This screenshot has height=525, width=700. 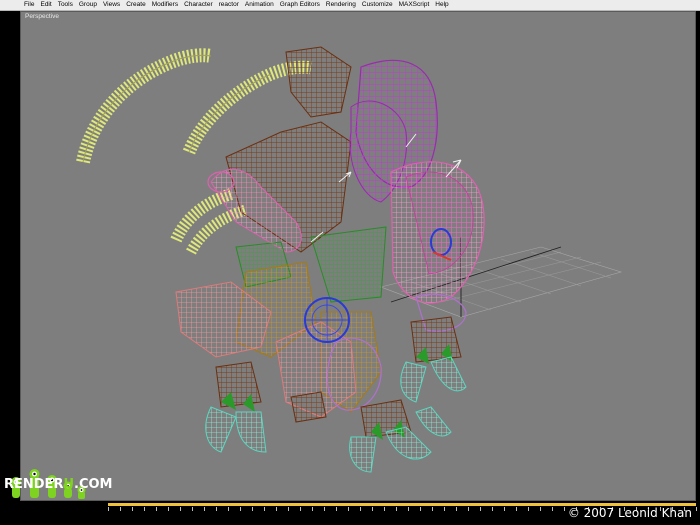 I want to click on menu-maxscript: MAXScript, so click(x=414, y=5).